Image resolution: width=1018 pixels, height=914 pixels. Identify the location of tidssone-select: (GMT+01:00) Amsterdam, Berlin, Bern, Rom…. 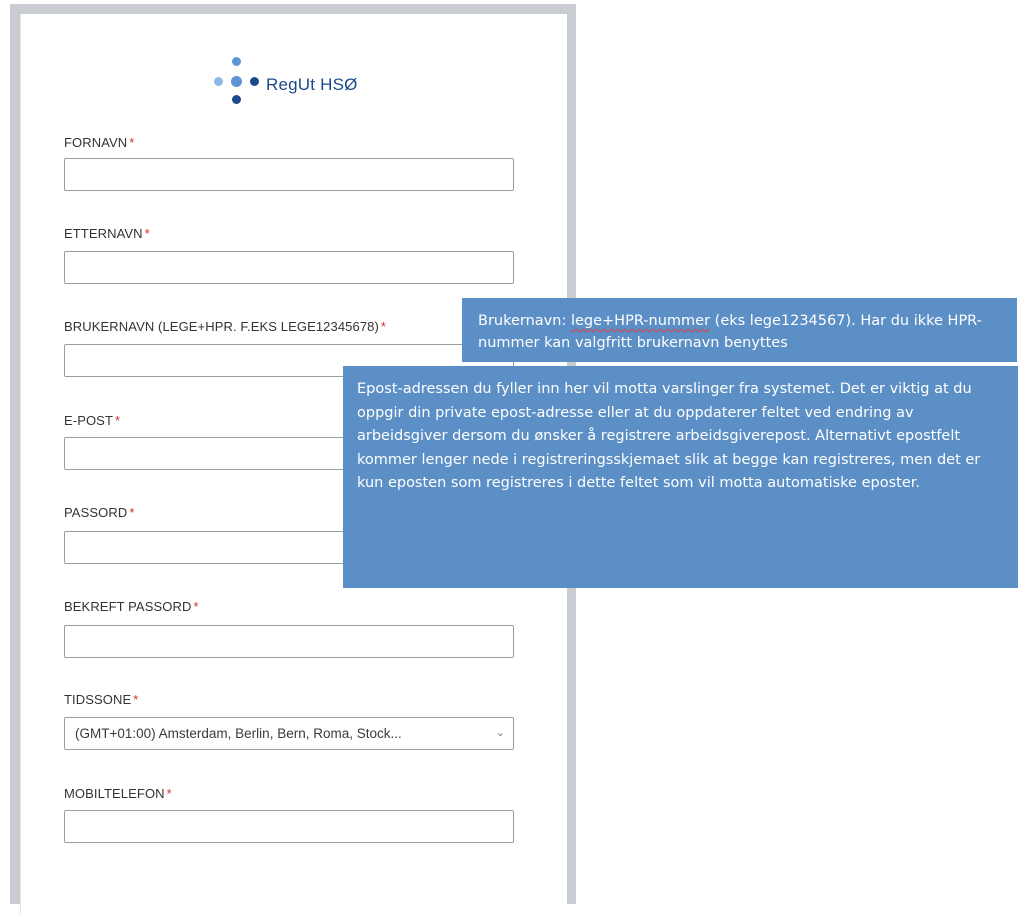
(289, 733).